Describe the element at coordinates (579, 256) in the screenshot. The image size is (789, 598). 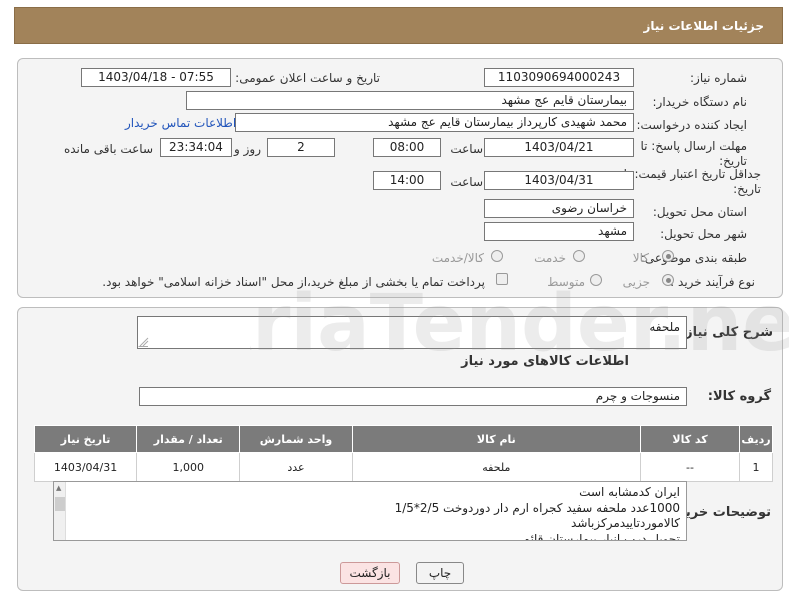
I see `category-radio-service` at that location.